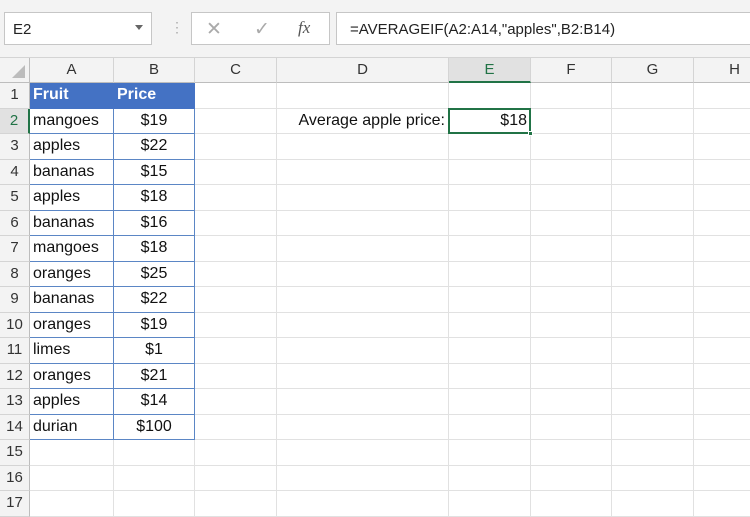  I want to click on drag-handle-icon: ⋮, so click(177, 27).